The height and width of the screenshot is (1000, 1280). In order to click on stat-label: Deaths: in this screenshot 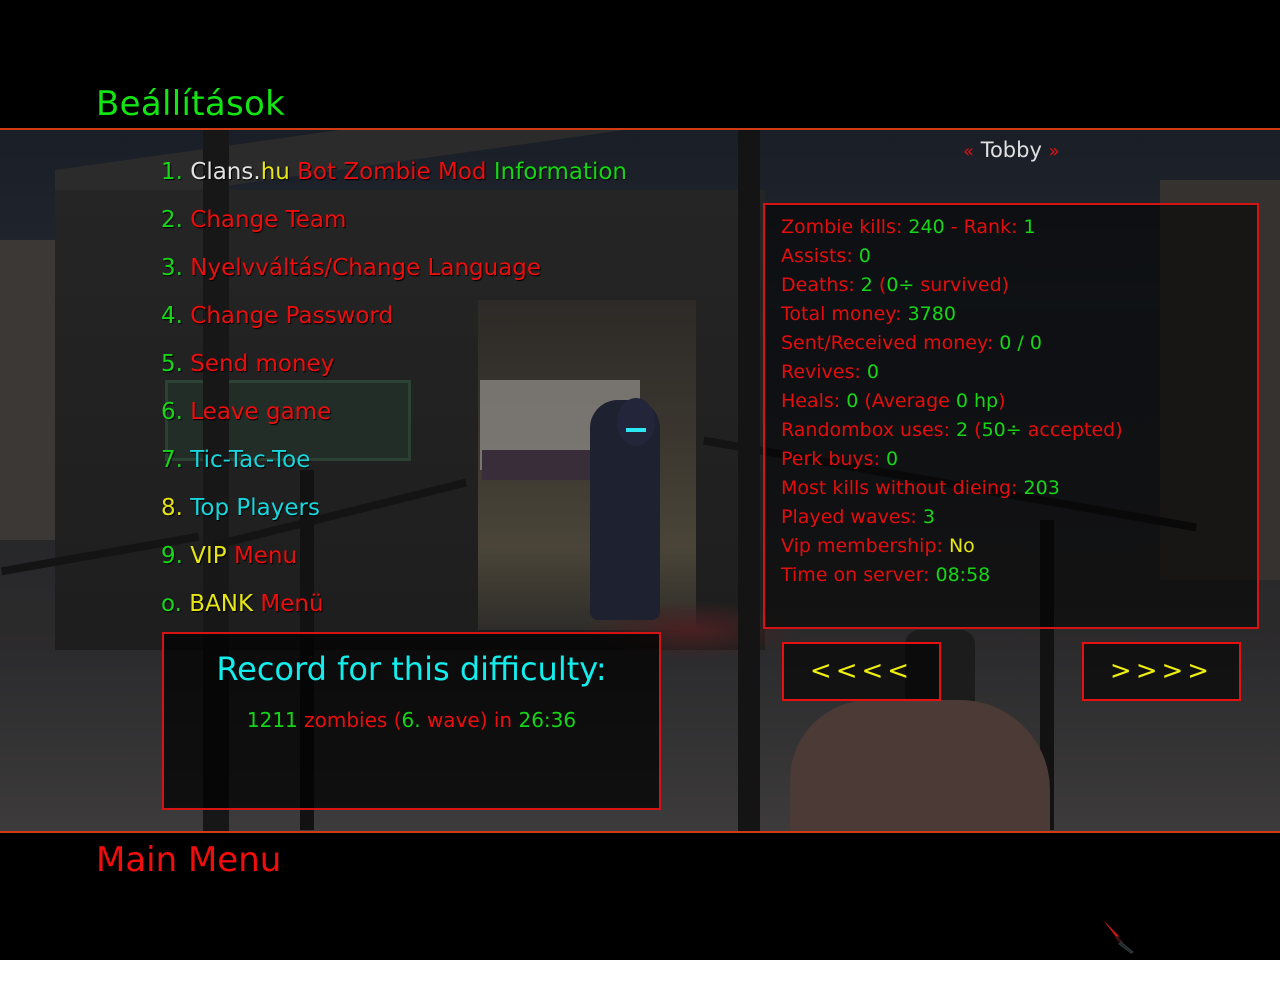, I will do `click(821, 285)`.